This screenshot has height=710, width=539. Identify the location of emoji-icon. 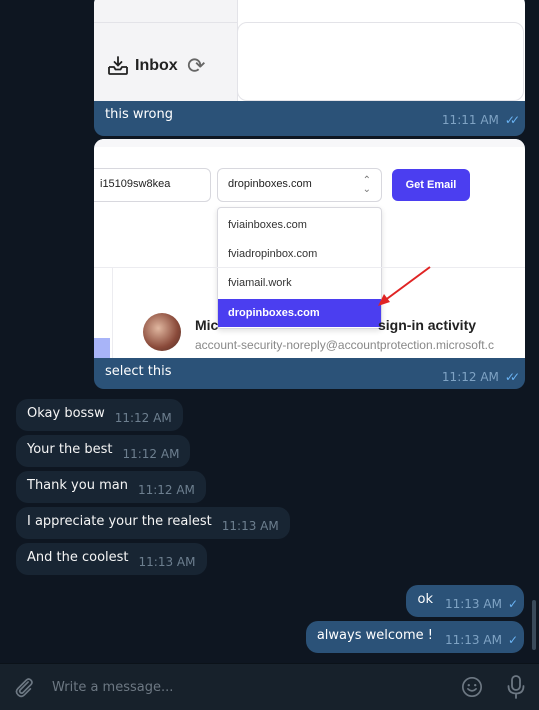
(472, 687).